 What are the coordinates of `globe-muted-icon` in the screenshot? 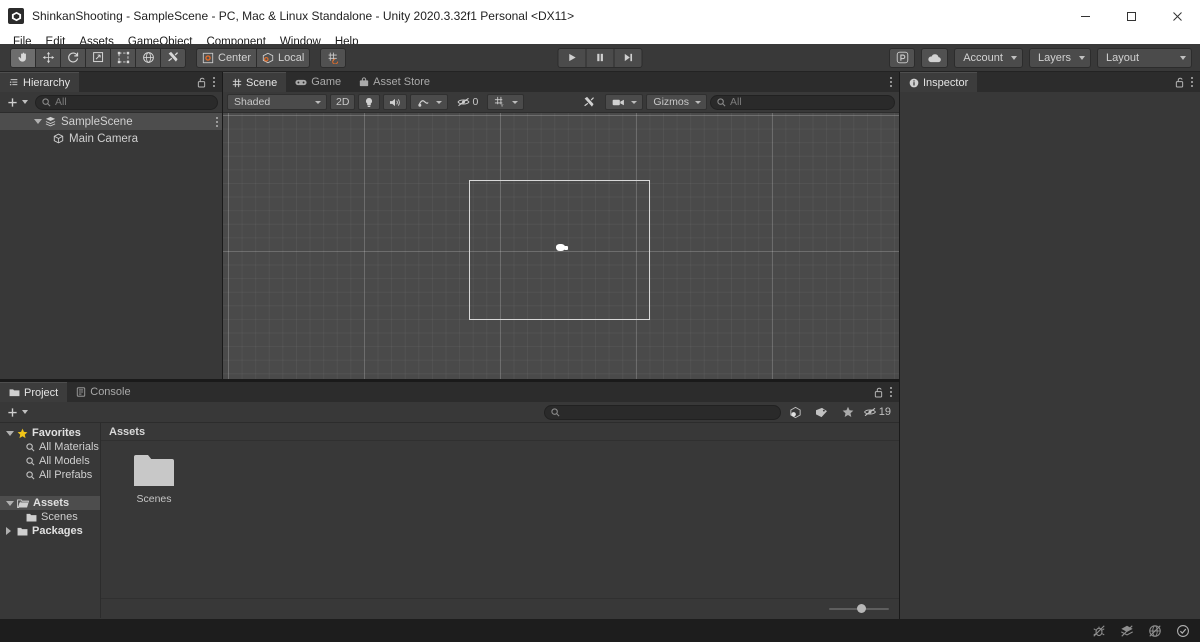 It's located at (1155, 631).